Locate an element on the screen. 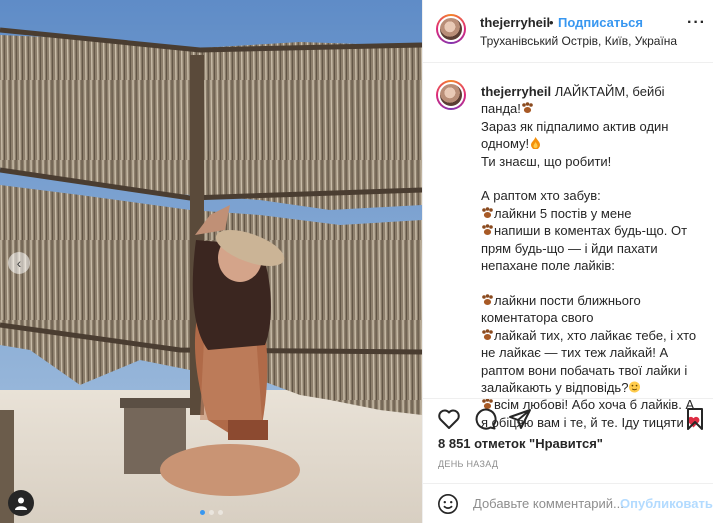 The width and height of the screenshot is (713, 524). comment-icon is located at coordinates (485, 419).